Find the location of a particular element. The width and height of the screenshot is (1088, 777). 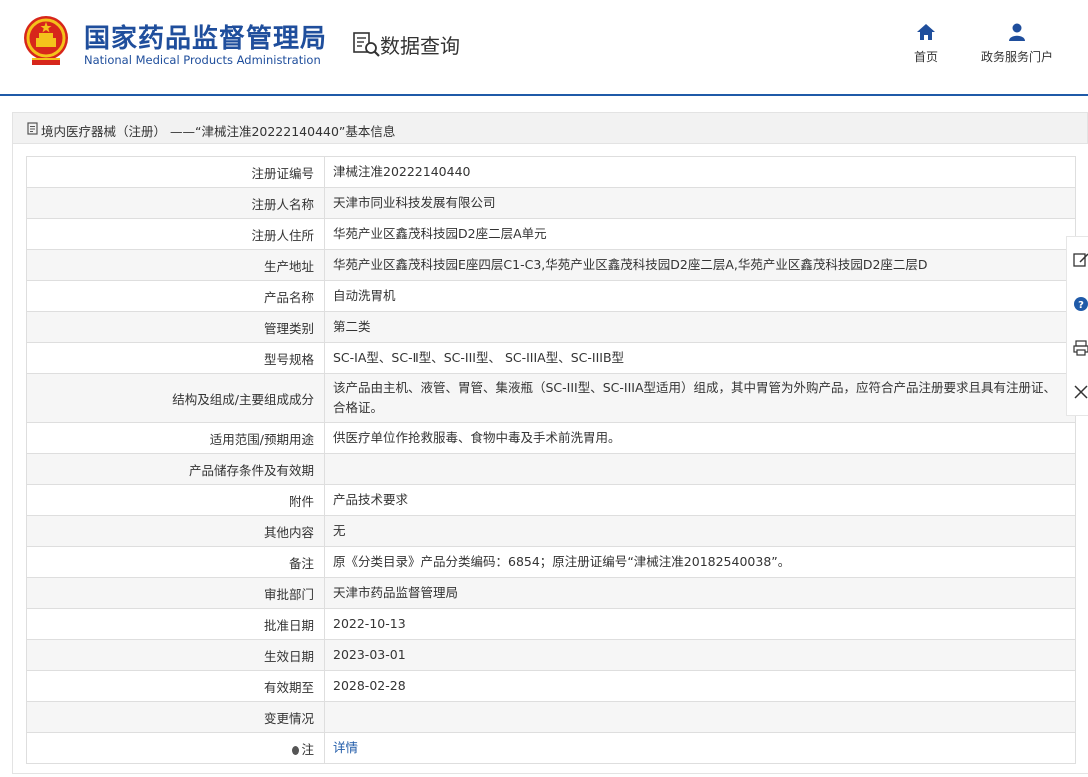

document-icon is located at coordinates (32, 128).